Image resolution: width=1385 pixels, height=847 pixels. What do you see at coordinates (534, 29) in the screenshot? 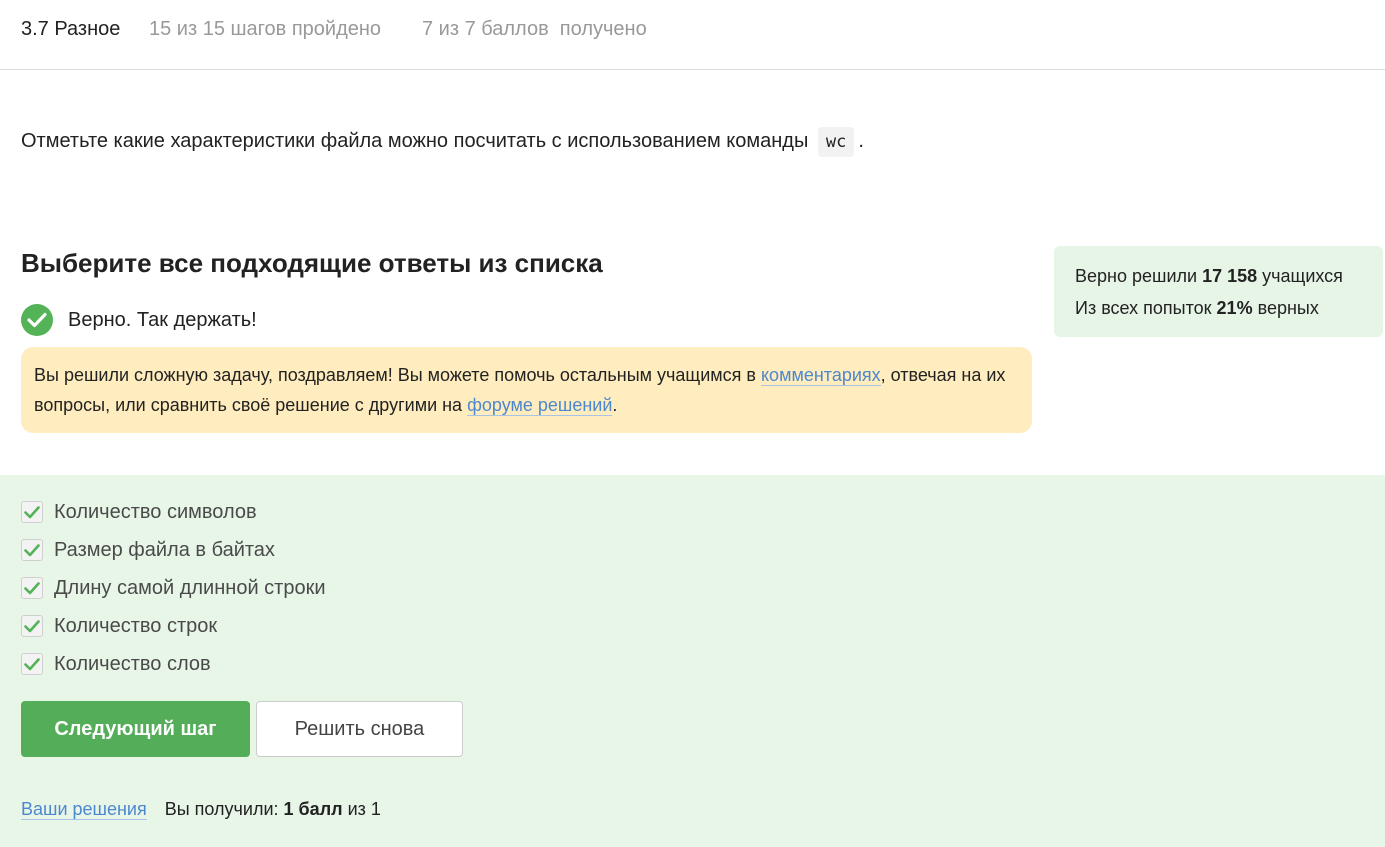
I see `score-progress: 7 из 7 баллов получено` at bounding box center [534, 29].